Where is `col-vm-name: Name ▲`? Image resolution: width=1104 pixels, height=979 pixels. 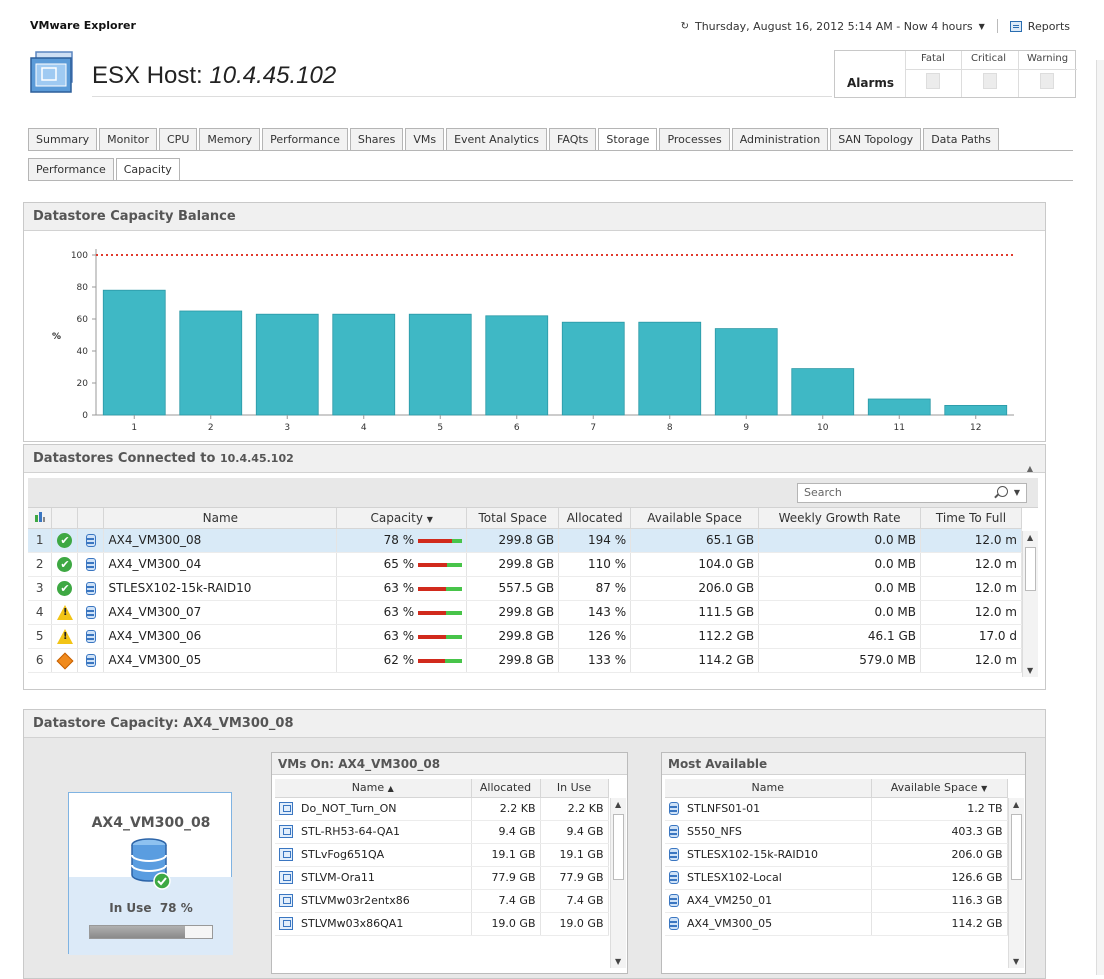 col-vm-name: Name ▲ is located at coordinates (373, 788).